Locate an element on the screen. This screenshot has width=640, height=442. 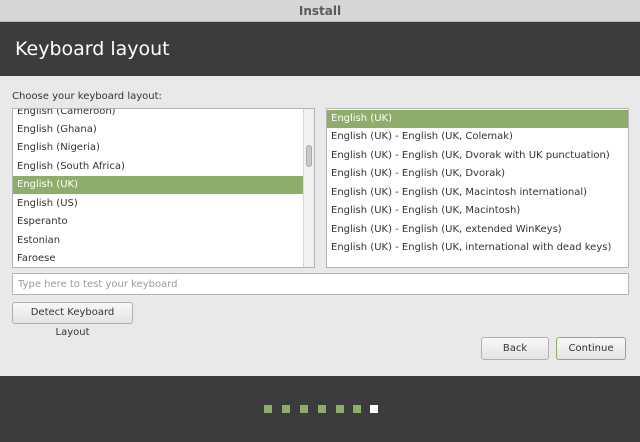
list-item: English (Ghana) is located at coordinates (158, 130).